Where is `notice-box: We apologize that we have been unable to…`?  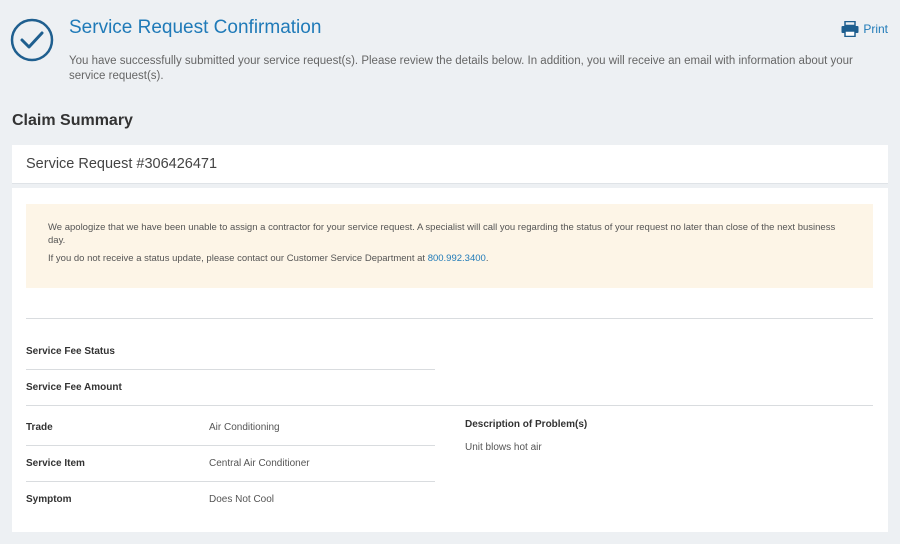
notice-box: We apologize that we have been unable to… is located at coordinates (449, 246).